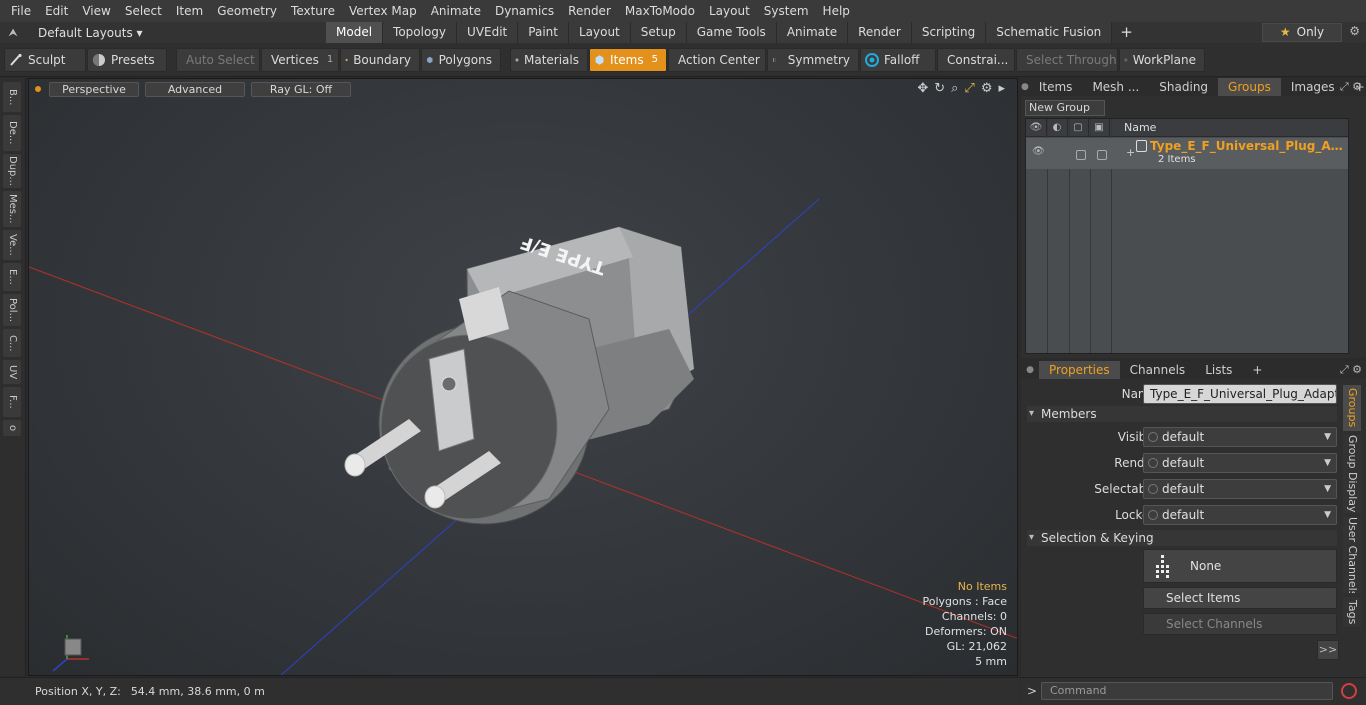  What do you see at coordinates (1126, 32) in the screenshot?
I see `add-layout-tab-button: +` at bounding box center [1126, 32].